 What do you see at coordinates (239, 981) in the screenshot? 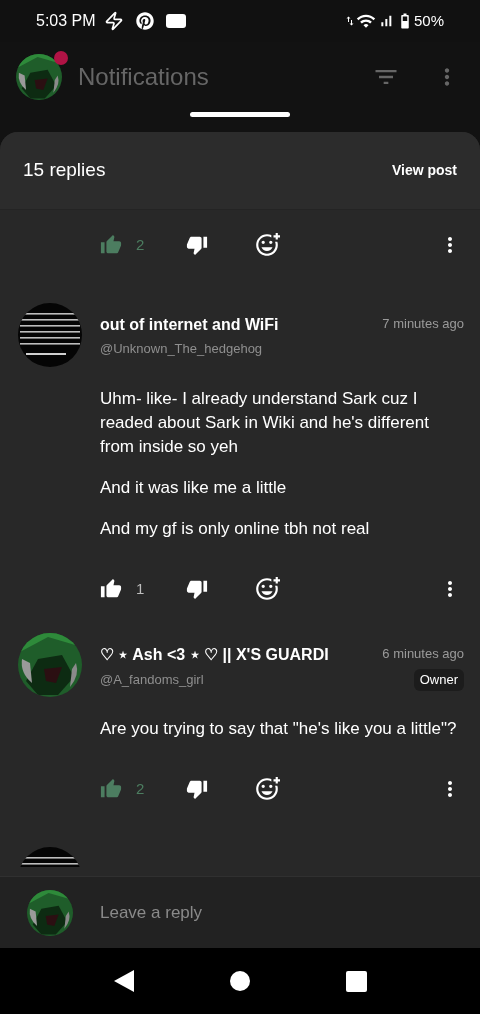
I see `home-icon` at bounding box center [239, 981].